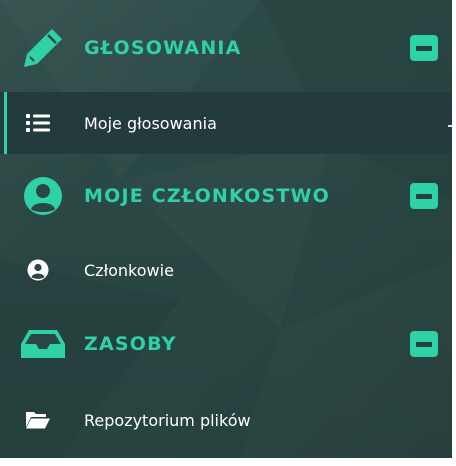 The width and height of the screenshot is (456, 466). What do you see at coordinates (207, 196) in the screenshot?
I see `section-title: MOJE CZŁONKOSTWO` at bounding box center [207, 196].